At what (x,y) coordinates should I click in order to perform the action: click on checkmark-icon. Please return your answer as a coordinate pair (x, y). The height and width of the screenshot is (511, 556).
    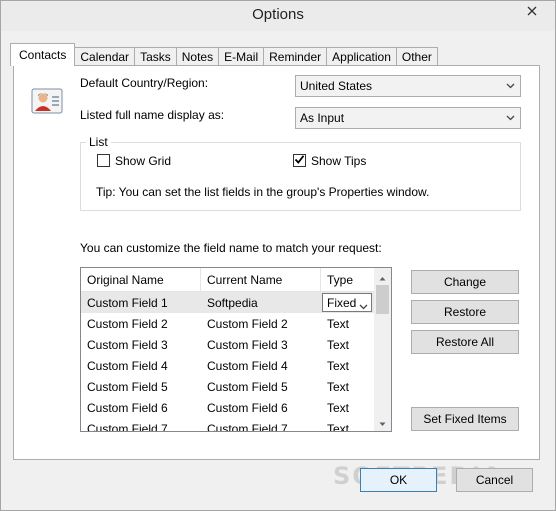
    Looking at the image, I should click on (299, 161).